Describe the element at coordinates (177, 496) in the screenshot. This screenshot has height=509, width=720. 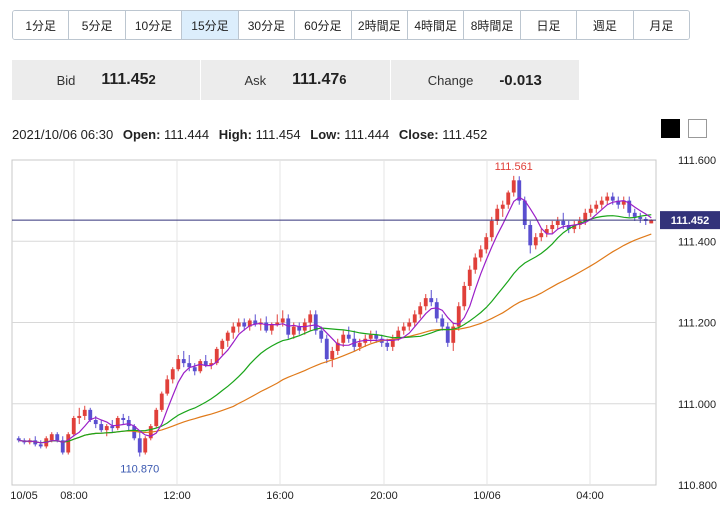
I see `x-tick-label: 12:00` at that location.